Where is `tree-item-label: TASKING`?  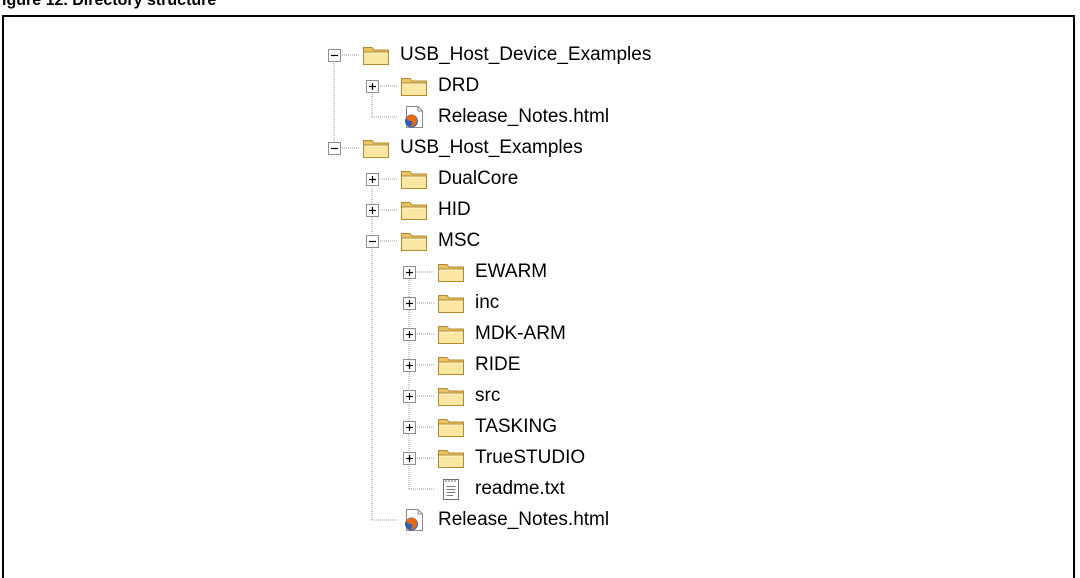 tree-item-label: TASKING is located at coordinates (516, 426).